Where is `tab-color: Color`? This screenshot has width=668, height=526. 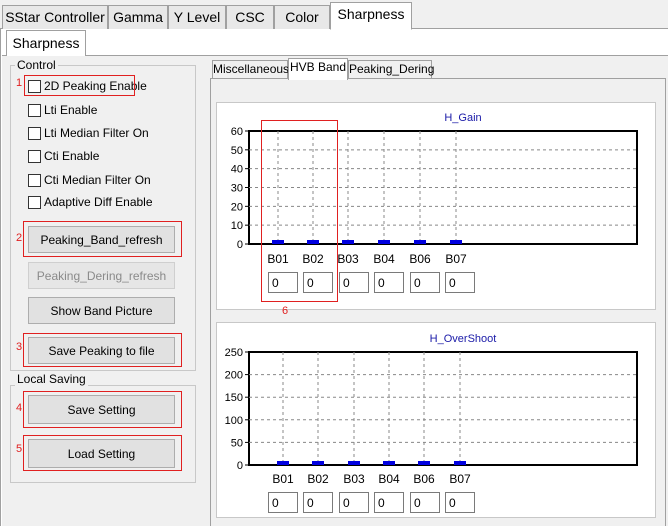
tab-color: Color is located at coordinates (302, 17).